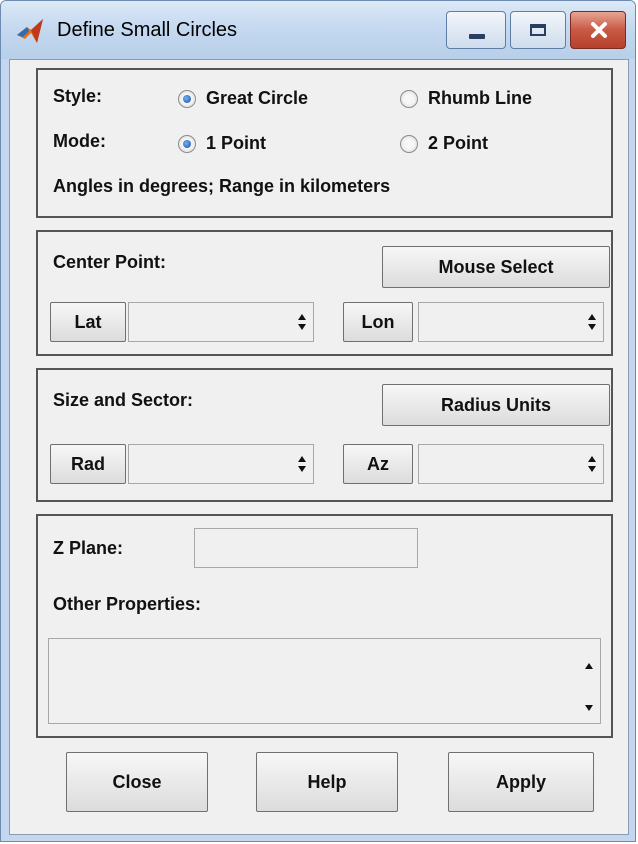  I want to click on radio-2-point-label: 2 Point, so click(458, 143).